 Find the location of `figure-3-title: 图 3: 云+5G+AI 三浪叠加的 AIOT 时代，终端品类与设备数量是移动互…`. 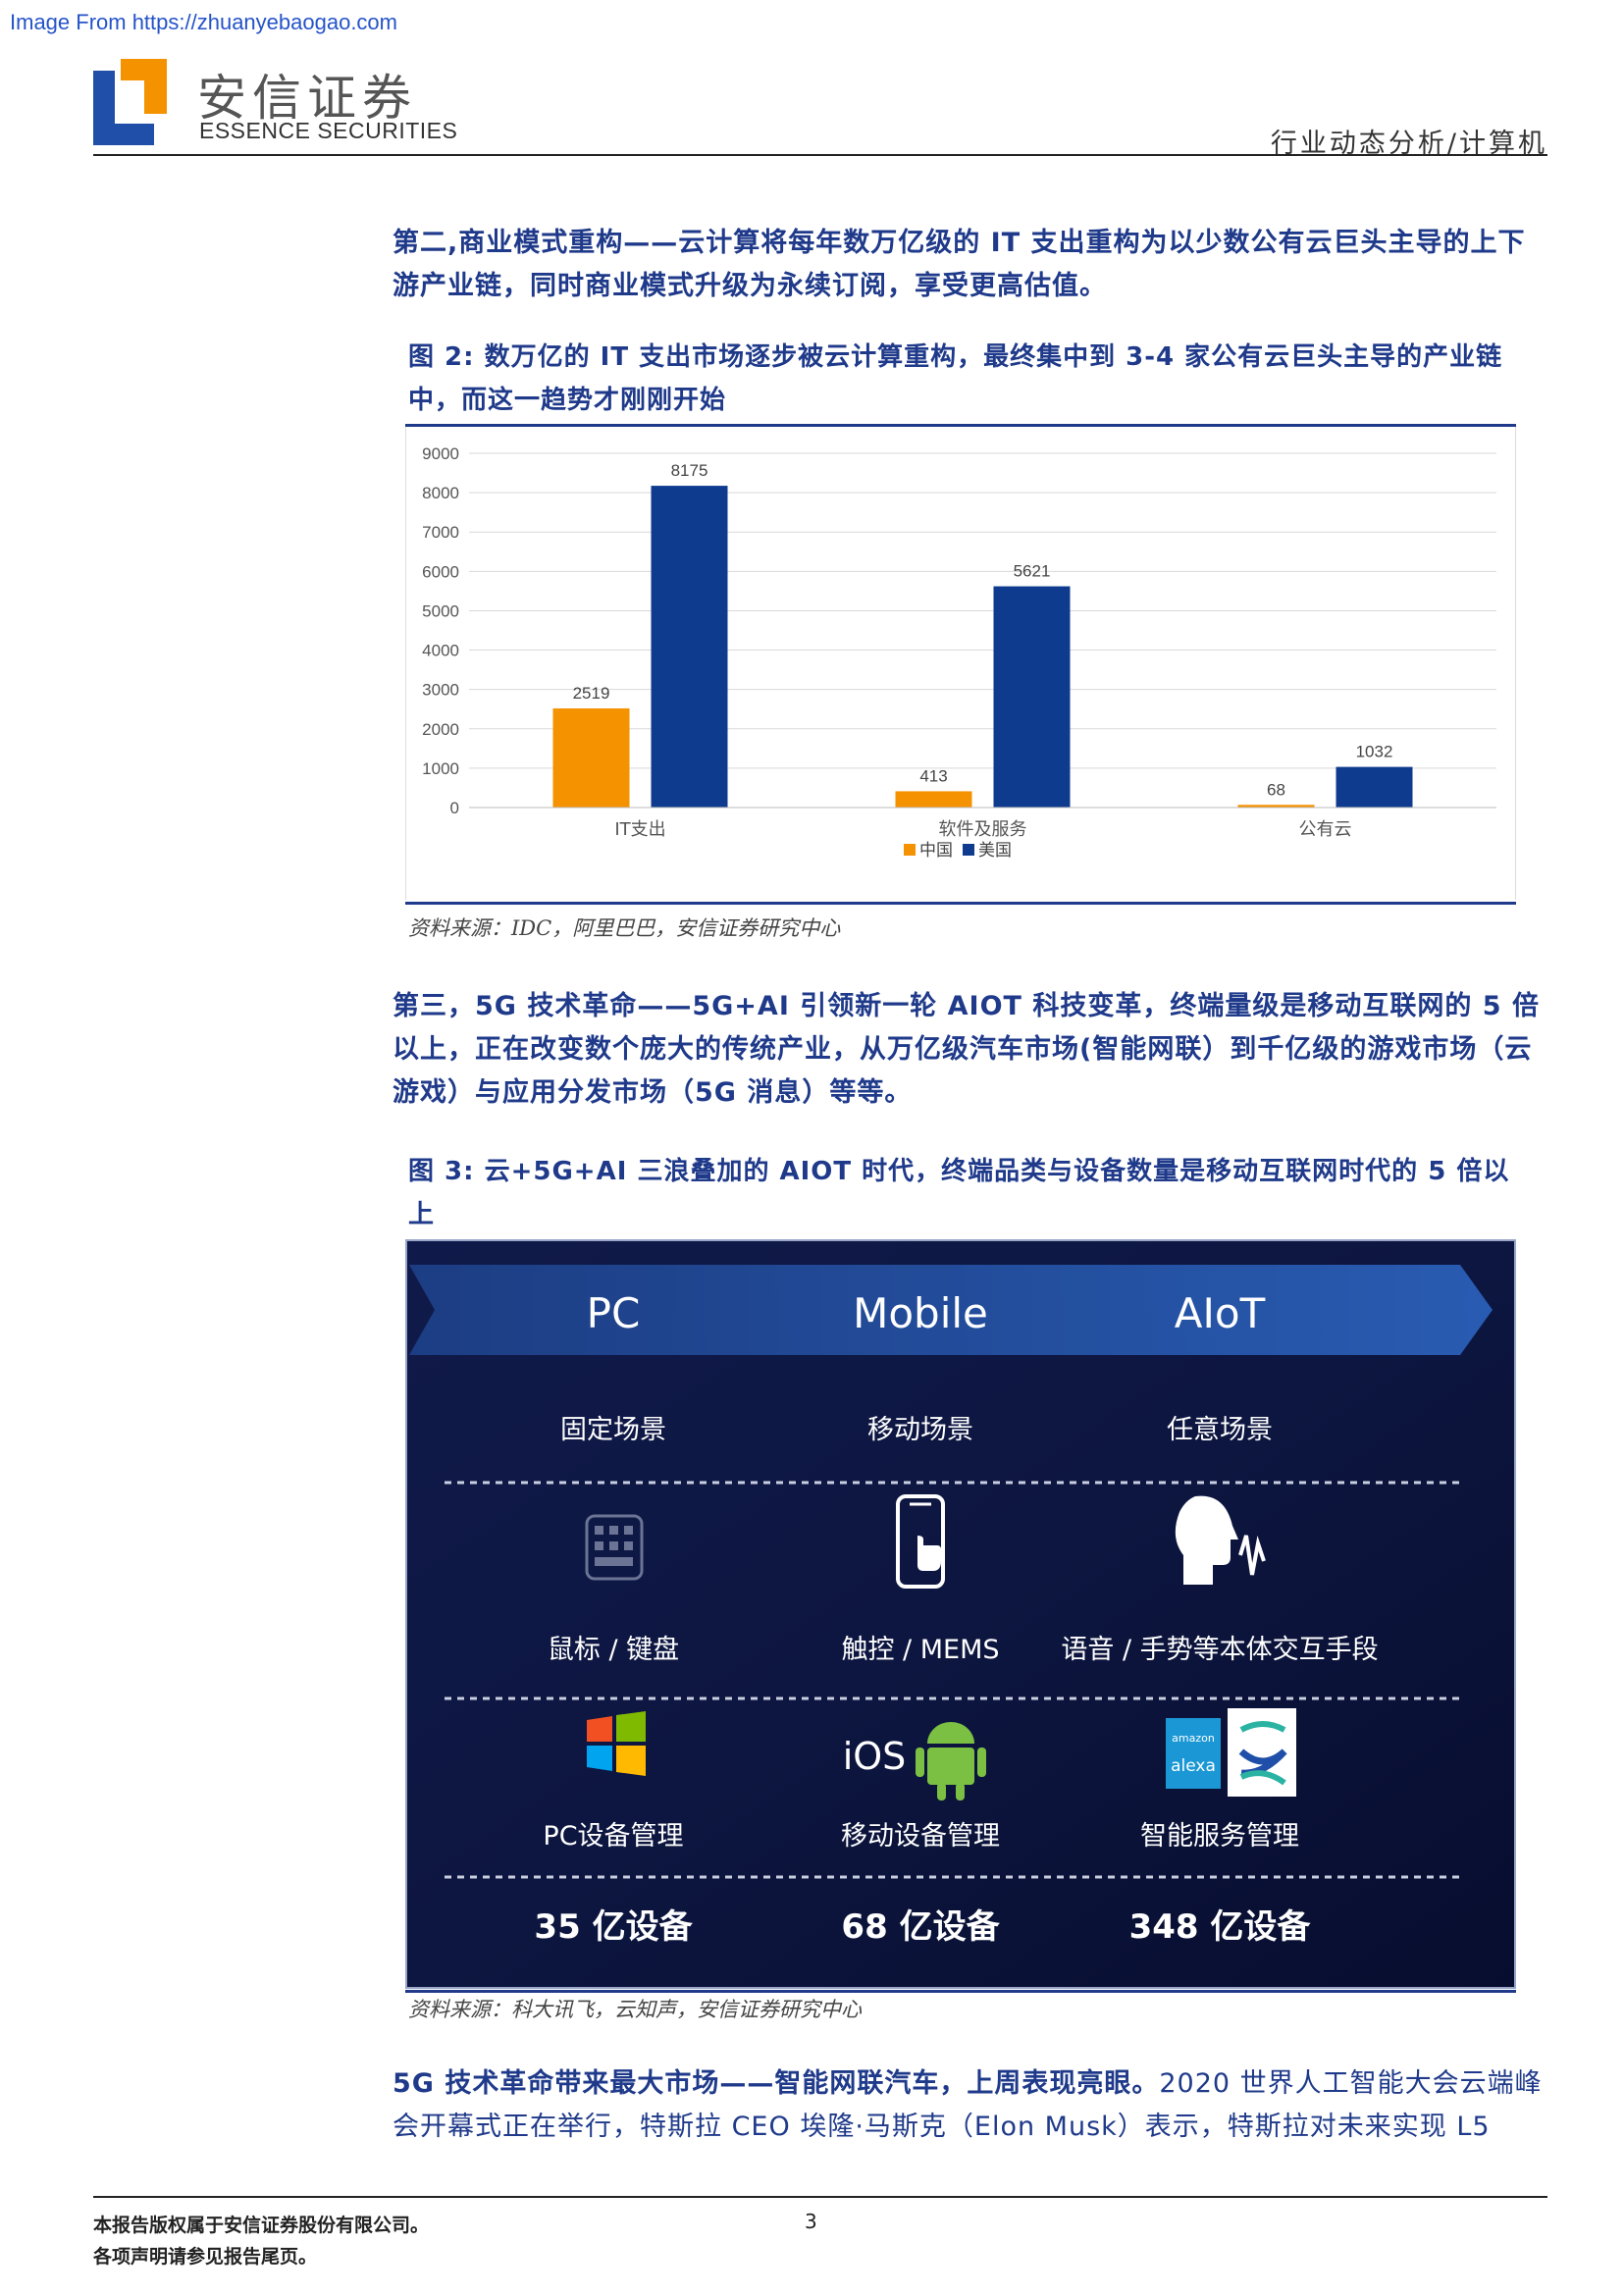

figure-3-title: 图 3: 云+5G+AI 三浪叠加的 AIOT 时代，终端品类与设备数量是移动互… is located at coordinates (959, 1193).